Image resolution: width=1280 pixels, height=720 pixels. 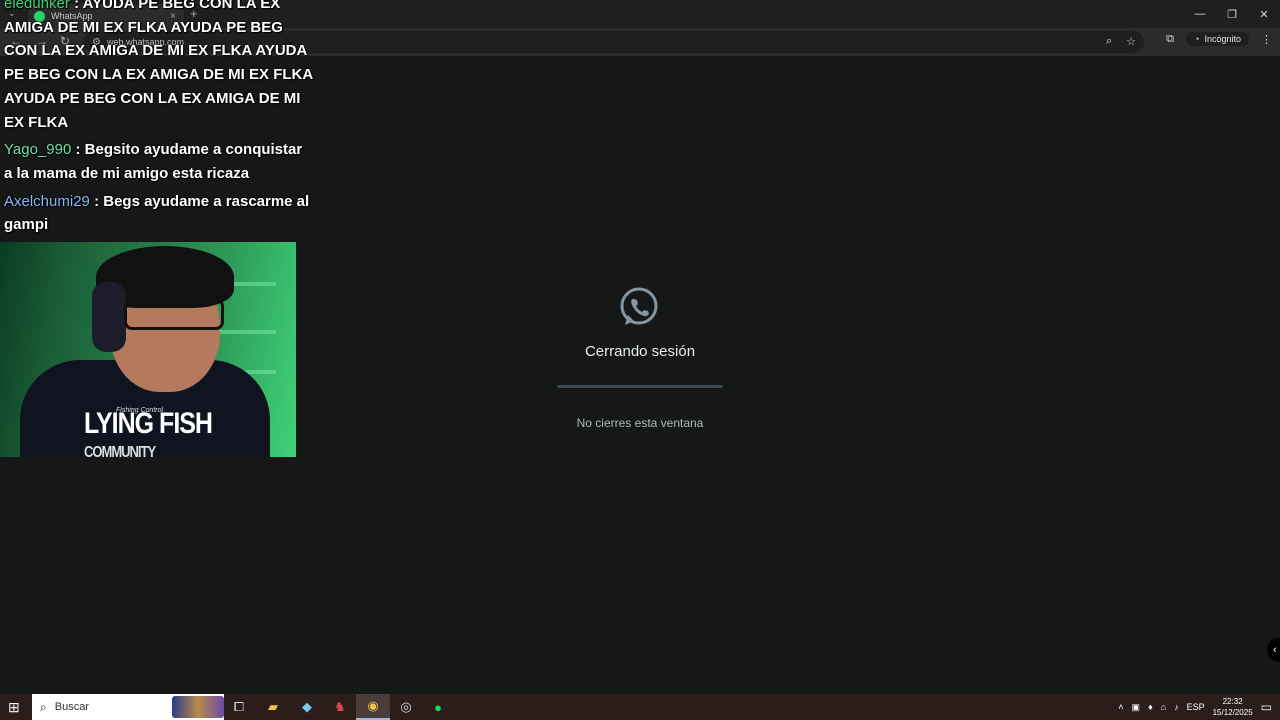 I want to click on menu-kebab-icon: ⋮, so click(x=1266, y=39).